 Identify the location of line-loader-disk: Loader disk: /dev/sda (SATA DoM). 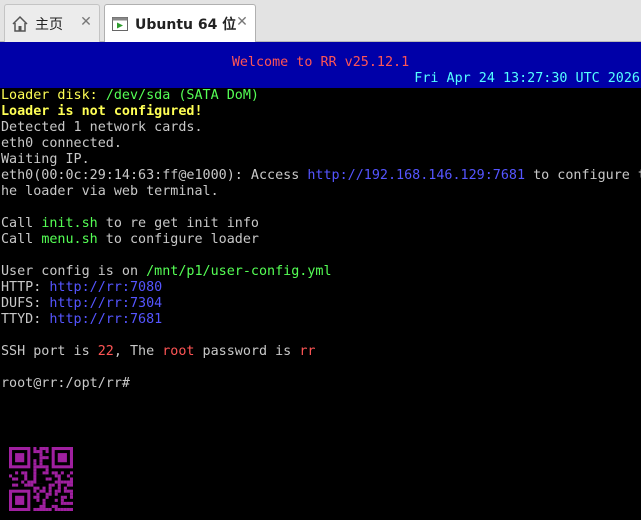
(130, 95).